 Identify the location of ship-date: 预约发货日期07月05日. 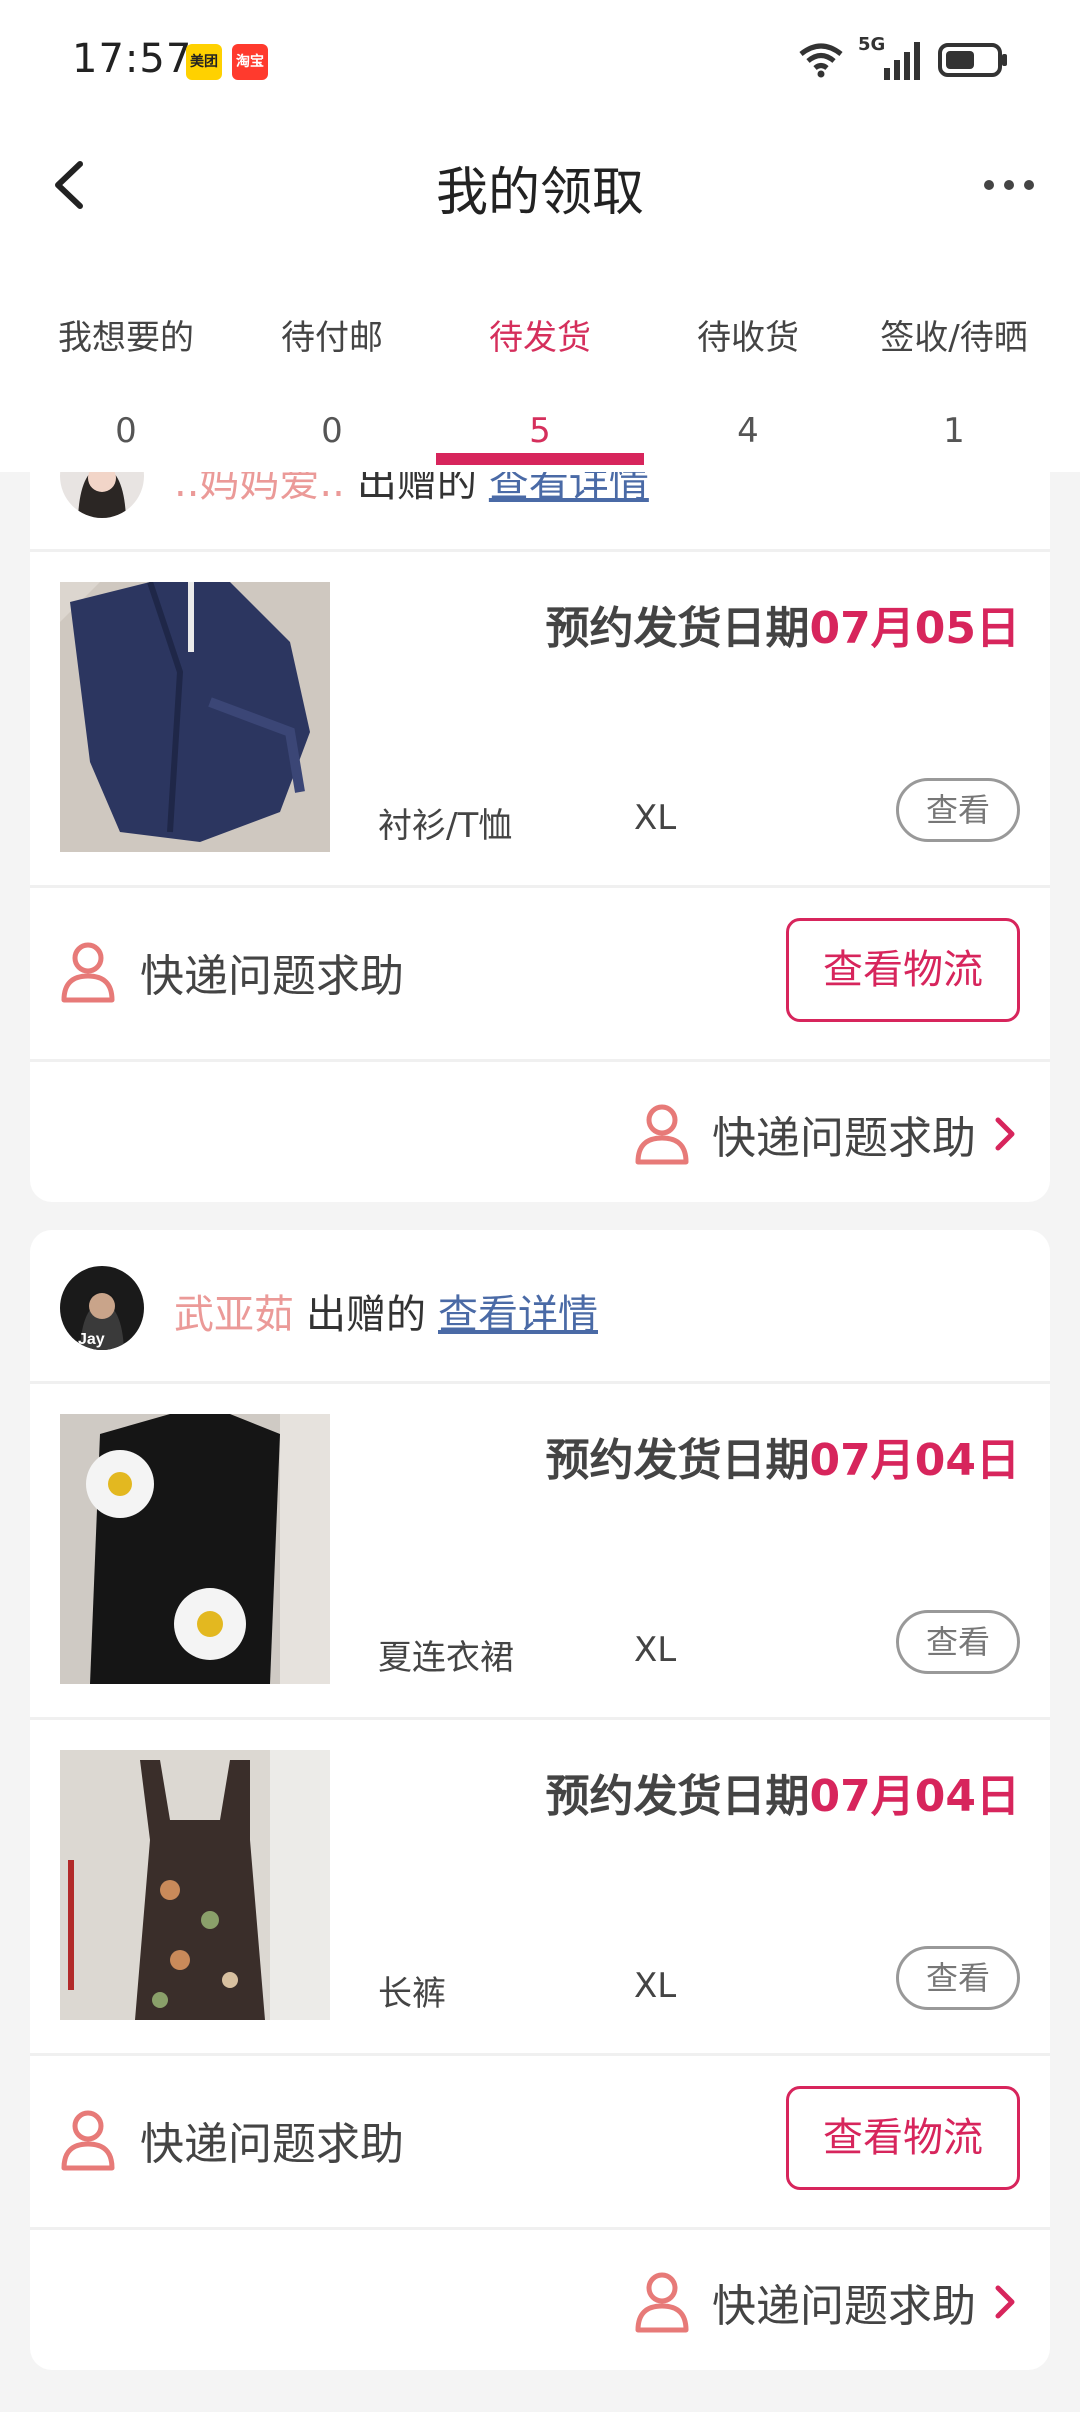
(783, 624).